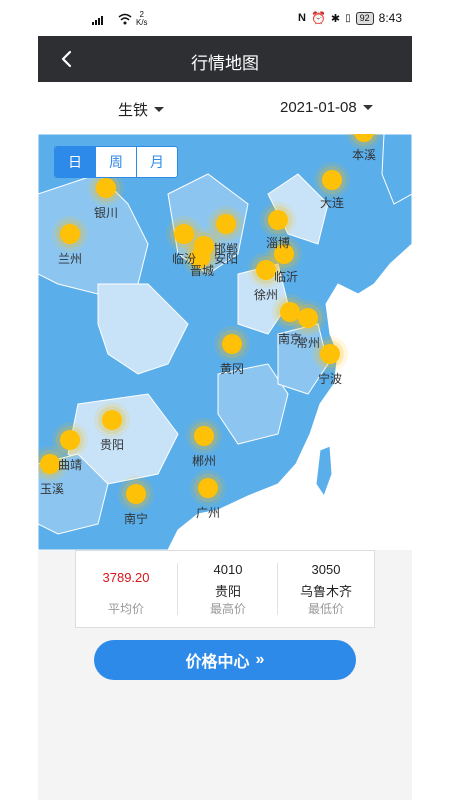 Image resolution: width=450 pixels, height=800 pixels. I want to click on tab-day: 日, so click(75, 162).